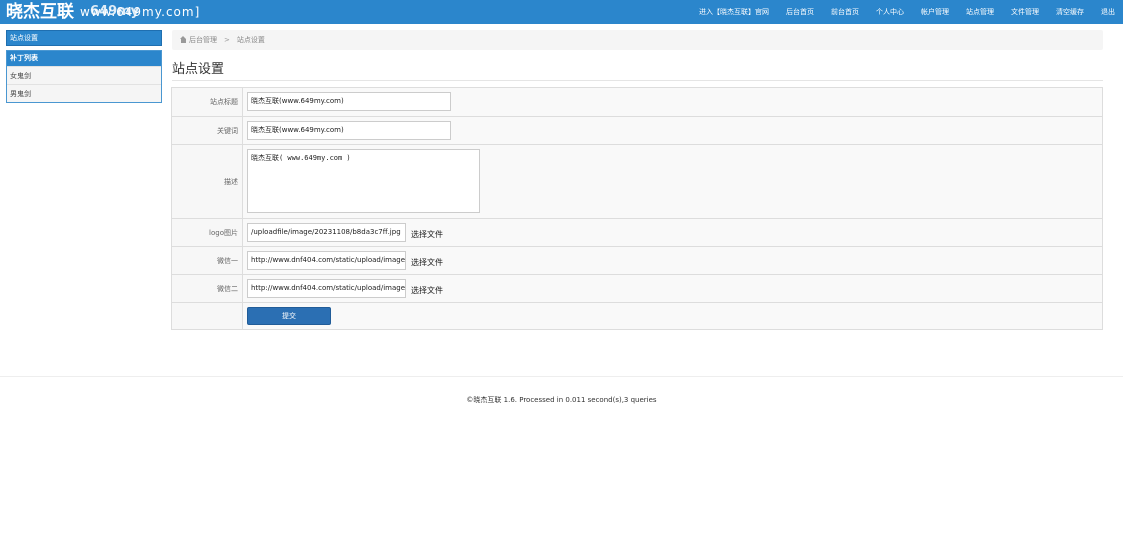 The width and height of the screenshot is (1123, 554). What do you see at coordinates (427, 234) in the screenshot?
I see `logo-choose-file-button: 选择文件` at bounding box center [427, 234].